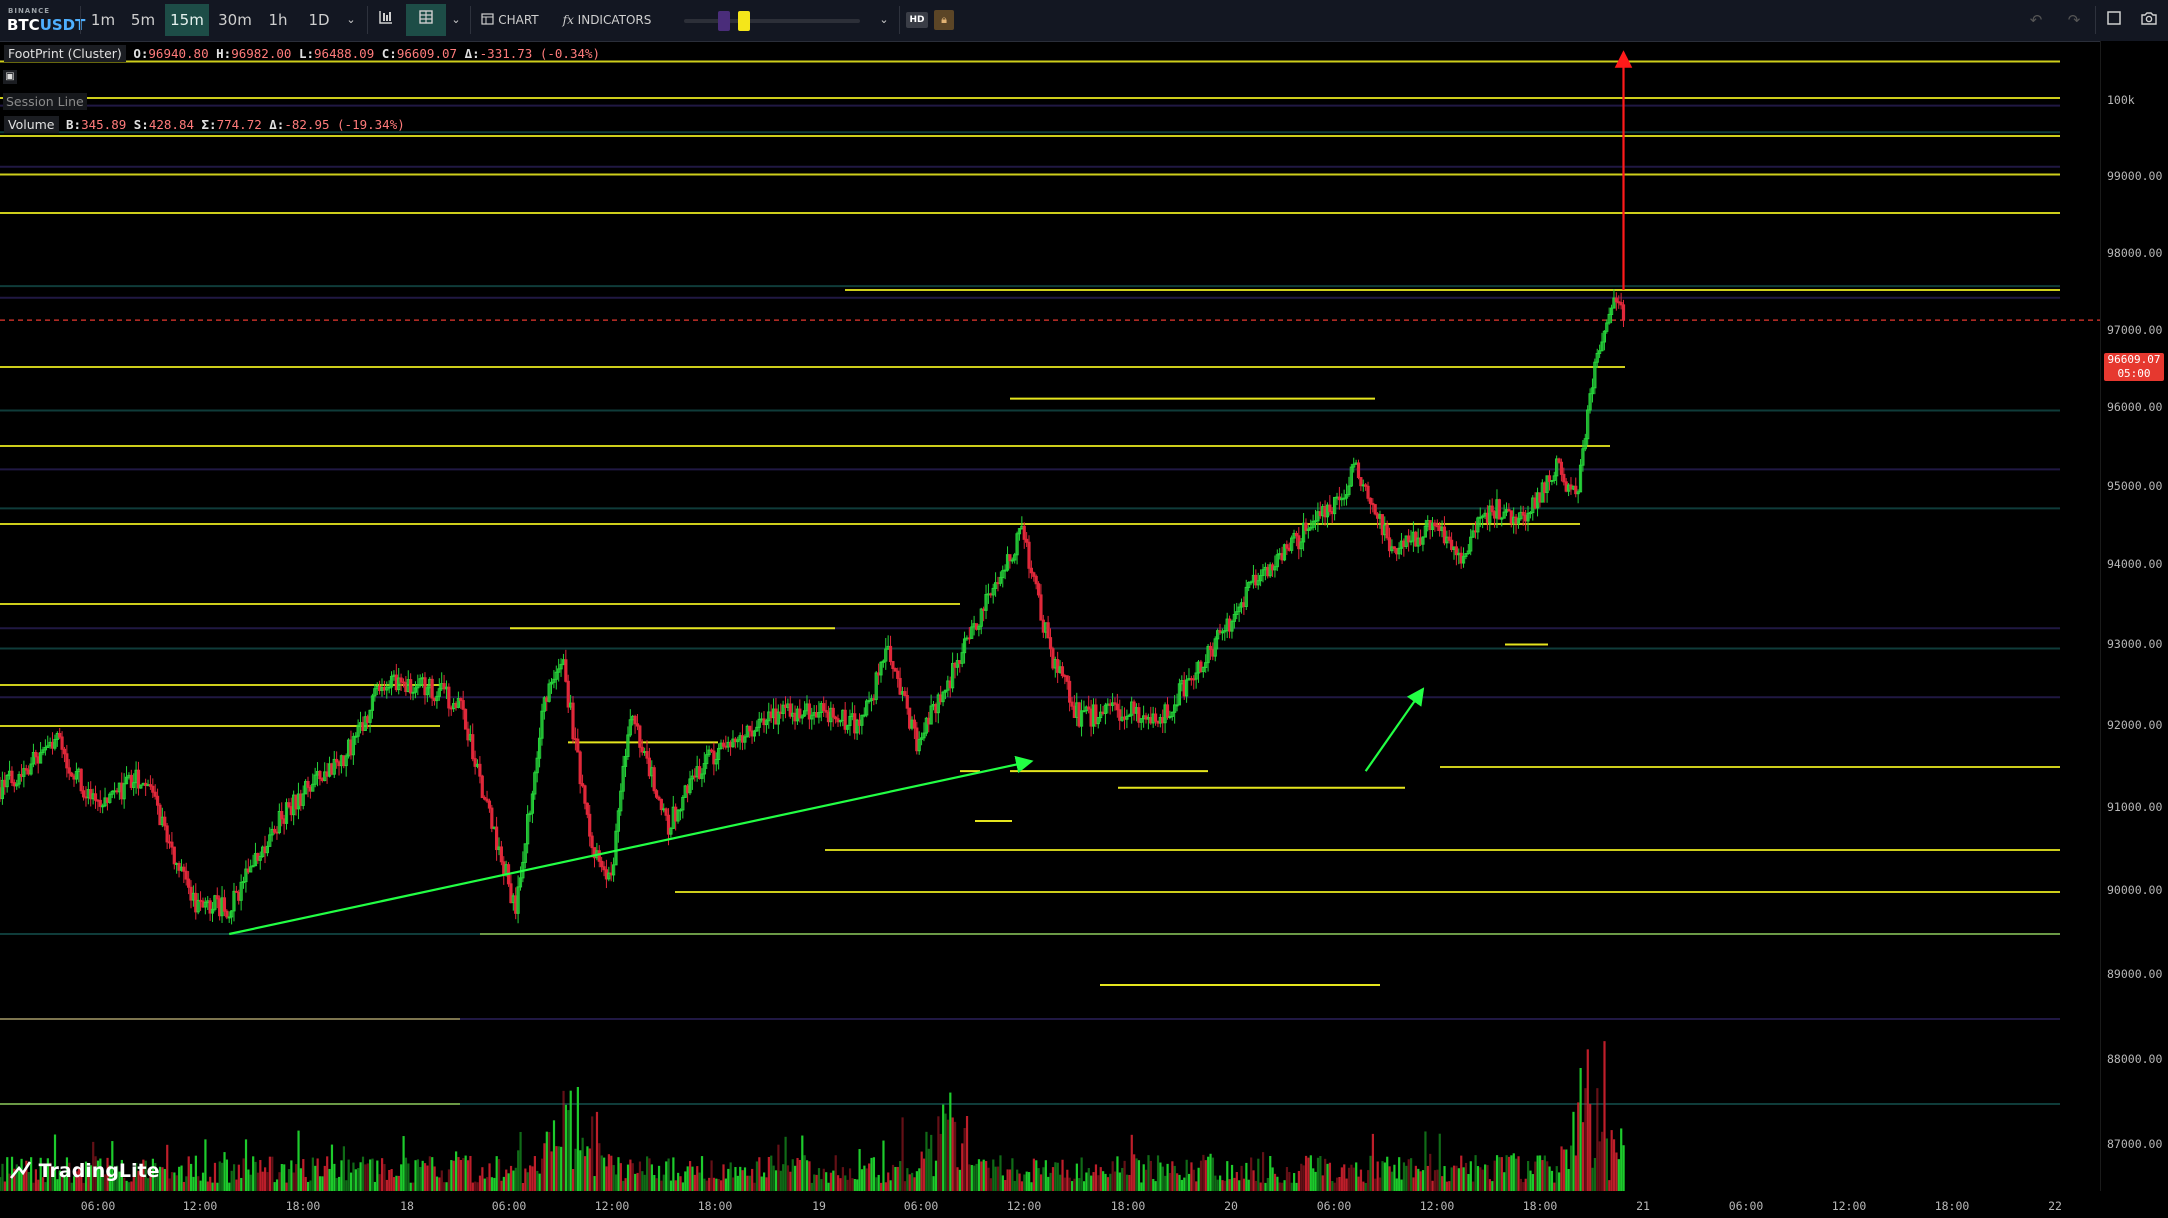 The height and width of the screenshot is (1218, 2168). Describe the element at coordinates (426, 20) in the screenshot. I see `footprint-layout-icon` at that location.